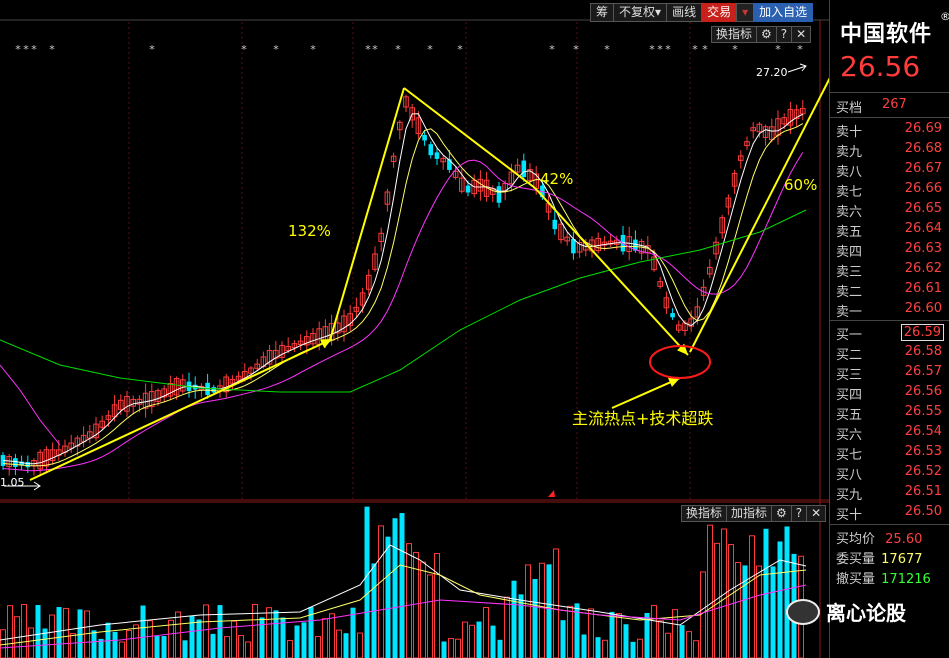 The image size is (949, 658). Describe the element at coordinates (891, 393) in the screenshot. I see `buy-level-row: 买四 26.56` at that location.